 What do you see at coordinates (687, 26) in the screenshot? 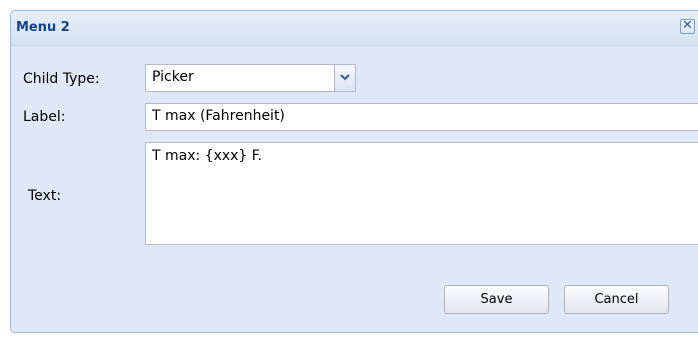
I see `close-icon: ✕` at bounding box center [687, 26].